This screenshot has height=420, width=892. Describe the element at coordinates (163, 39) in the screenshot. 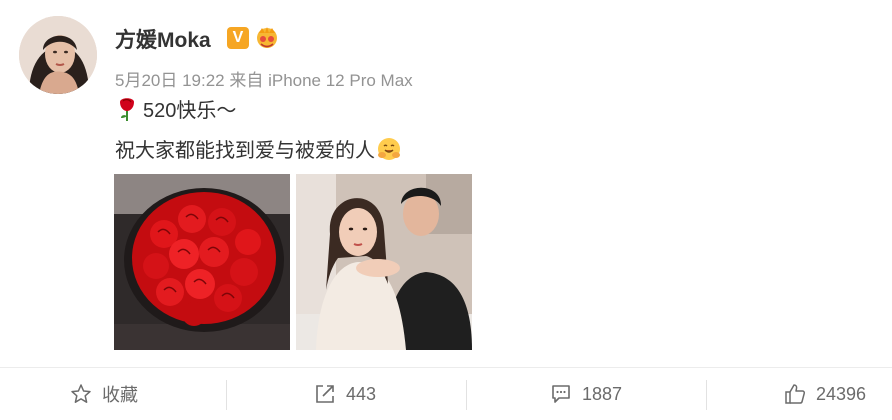

I see `author-name: 方媛Moka` at that location.